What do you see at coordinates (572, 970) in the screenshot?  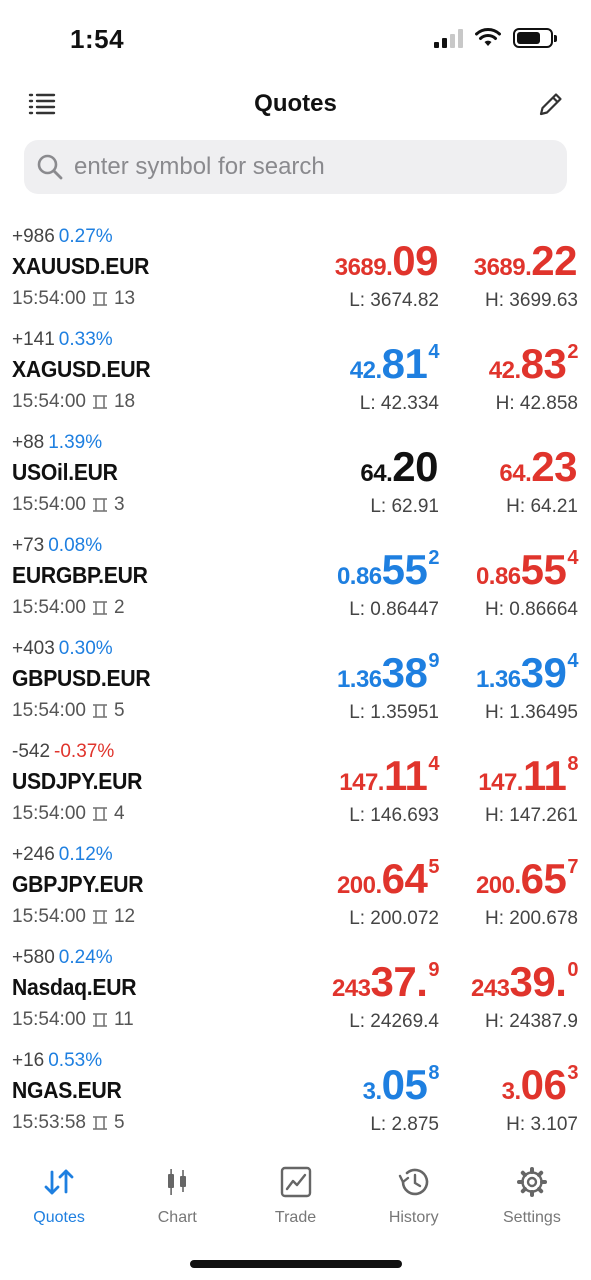 I see `ask-price-pip: 0` at bounding box center [572, 970].